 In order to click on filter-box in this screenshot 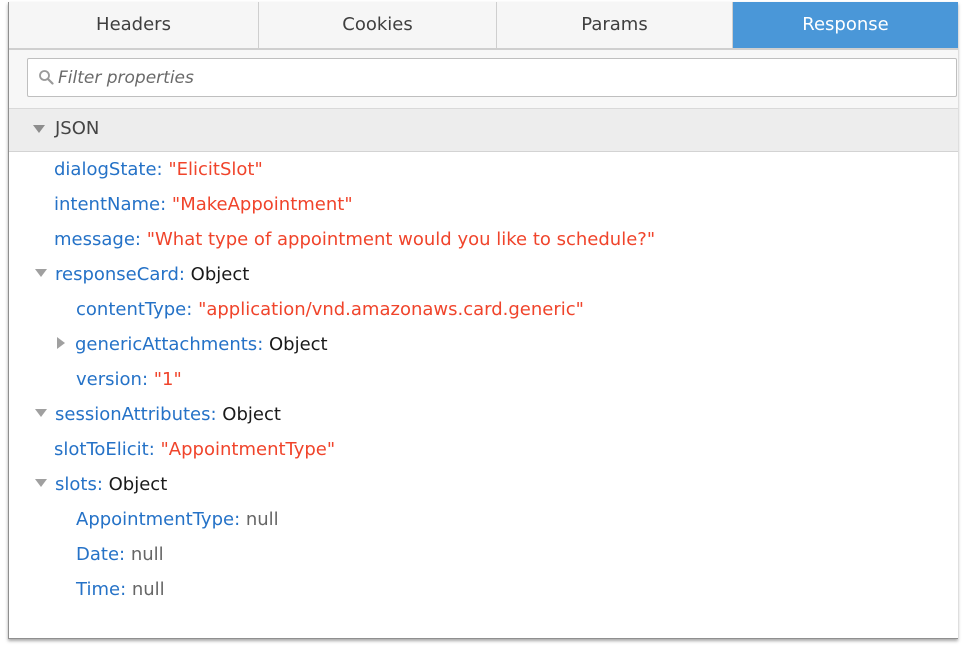, I will do `click(492, 77)`.